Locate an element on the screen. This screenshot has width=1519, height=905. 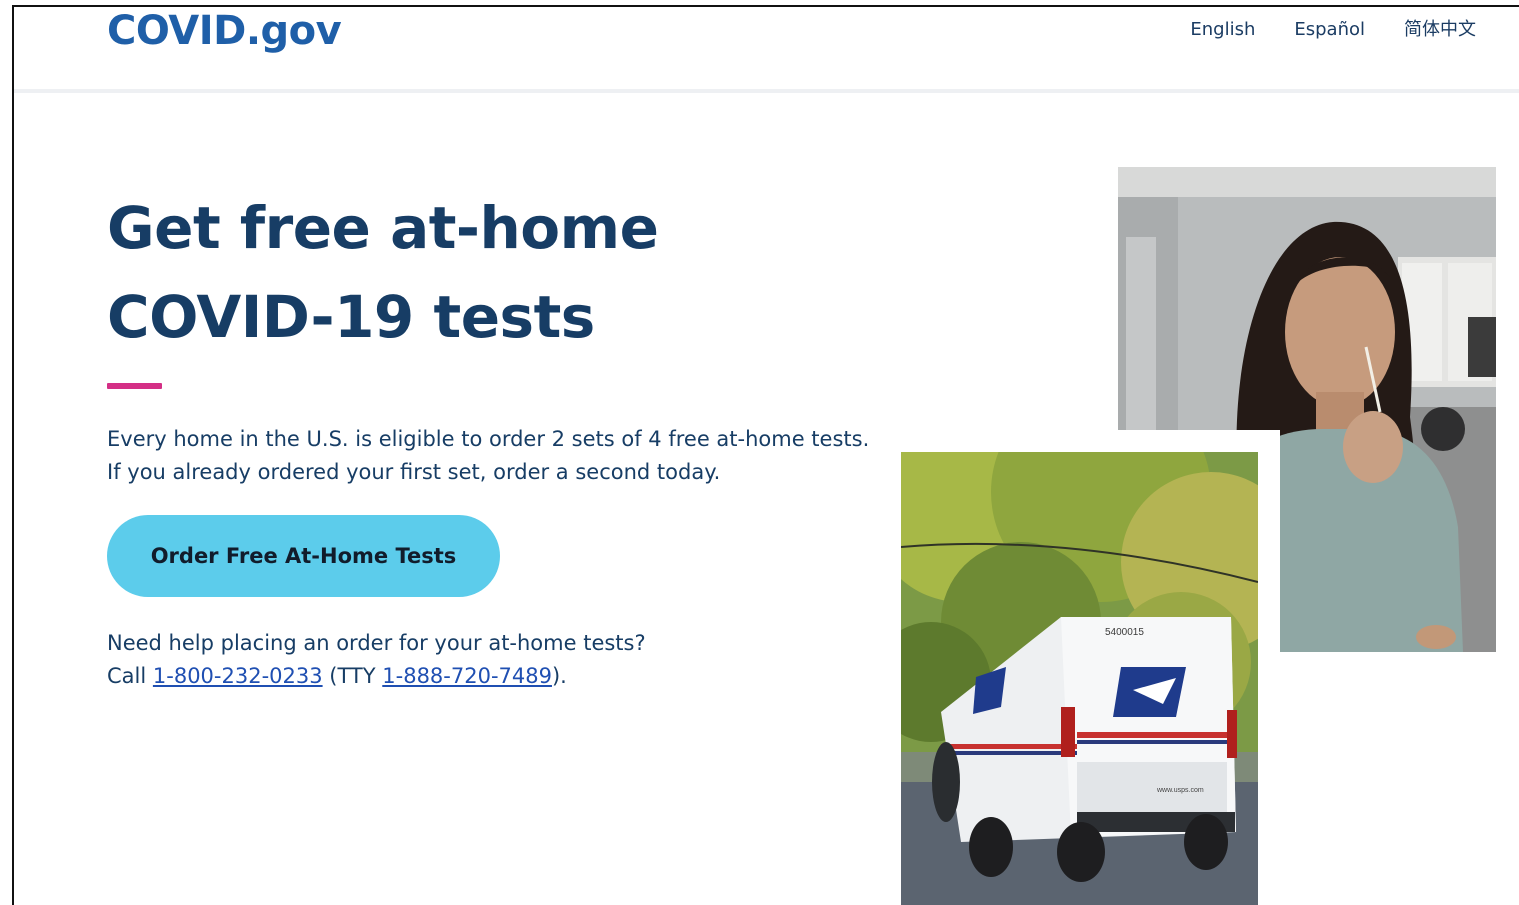
site-header: COVID.gov English Español 简体中文 is located at coordinates (766, 50).